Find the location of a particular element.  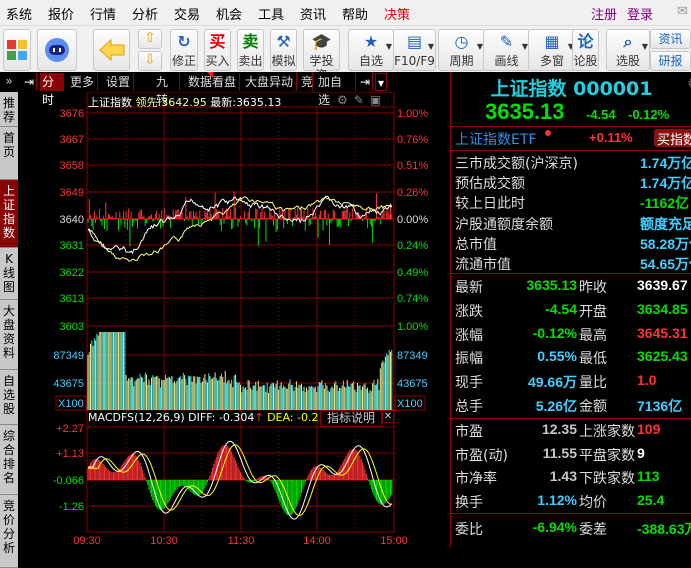

robot-icon is located at coordinates (57, 50).